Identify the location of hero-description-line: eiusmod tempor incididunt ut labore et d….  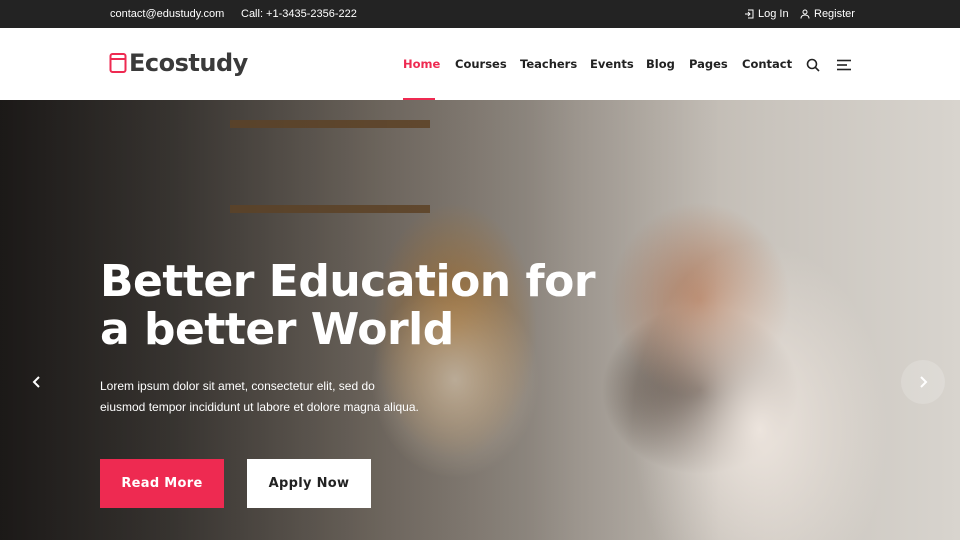
(259, 407).